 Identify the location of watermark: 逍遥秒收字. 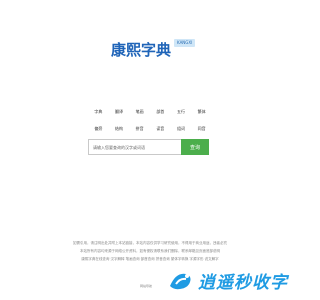
(228, 280).